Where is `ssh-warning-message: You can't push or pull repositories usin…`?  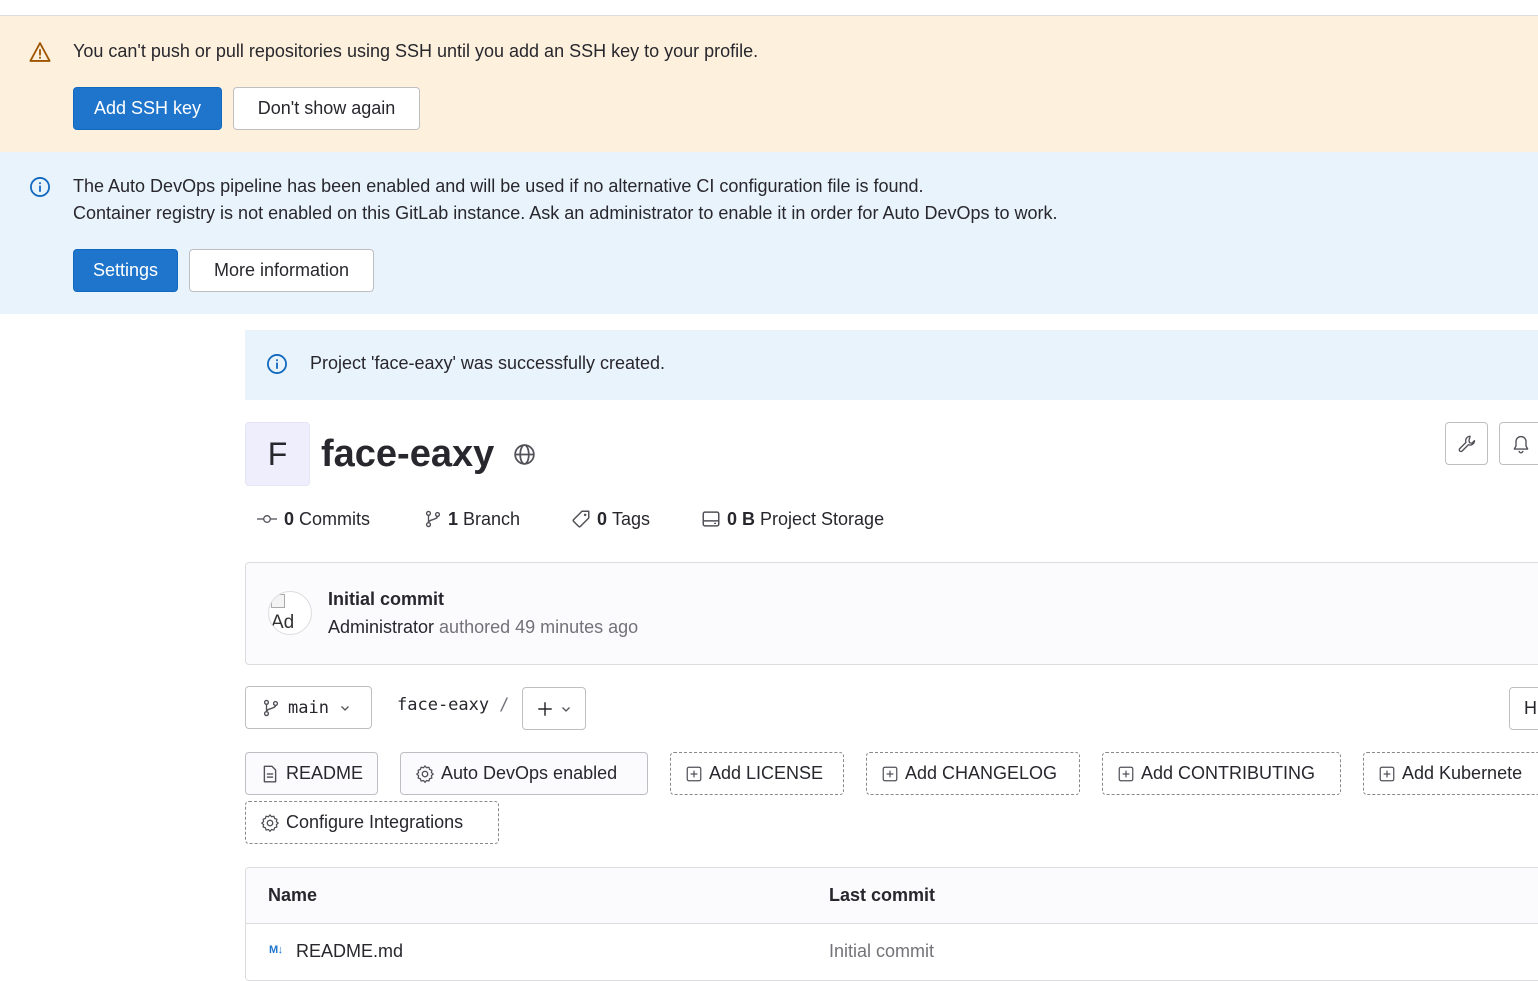
ssh-warning-message: You can't push or pull repositories usin… is located at coordinates (416, 51).